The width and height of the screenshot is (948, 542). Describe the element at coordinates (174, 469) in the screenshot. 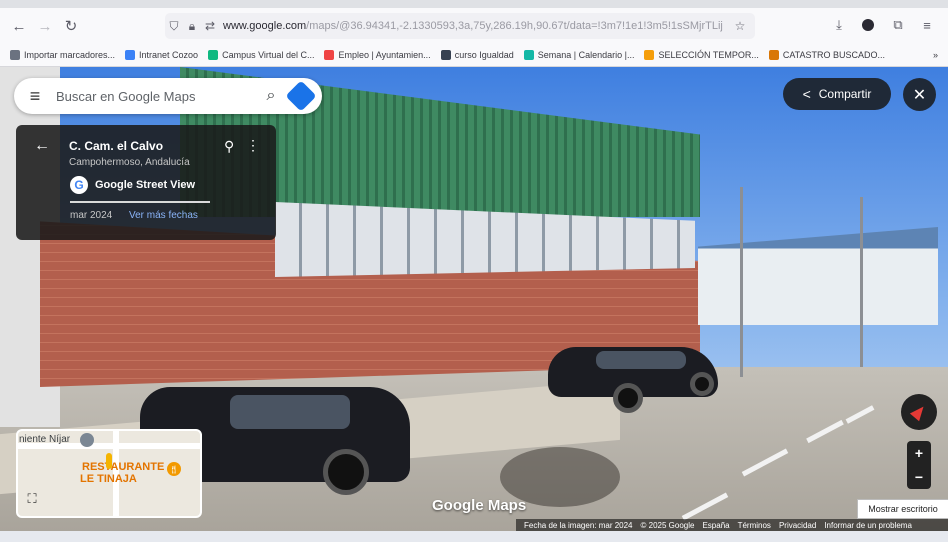

I see `restaurant-pin-icon: 🍴︎` at that location.